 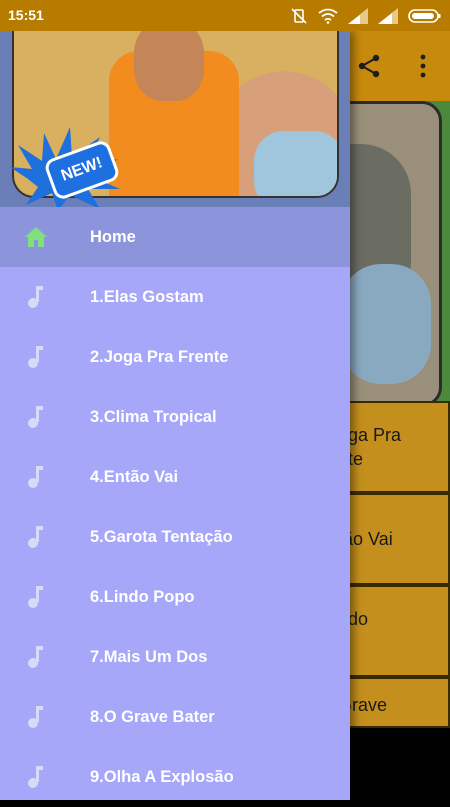 I want to click on menu-item-label: 2.Joga Pra Frente, so click(x=159, y=357).